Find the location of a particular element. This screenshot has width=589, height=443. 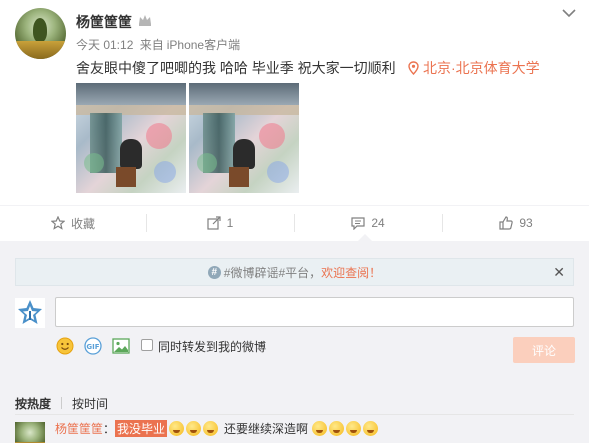

comment-tab-indicator is located at coordinates (365, 237).